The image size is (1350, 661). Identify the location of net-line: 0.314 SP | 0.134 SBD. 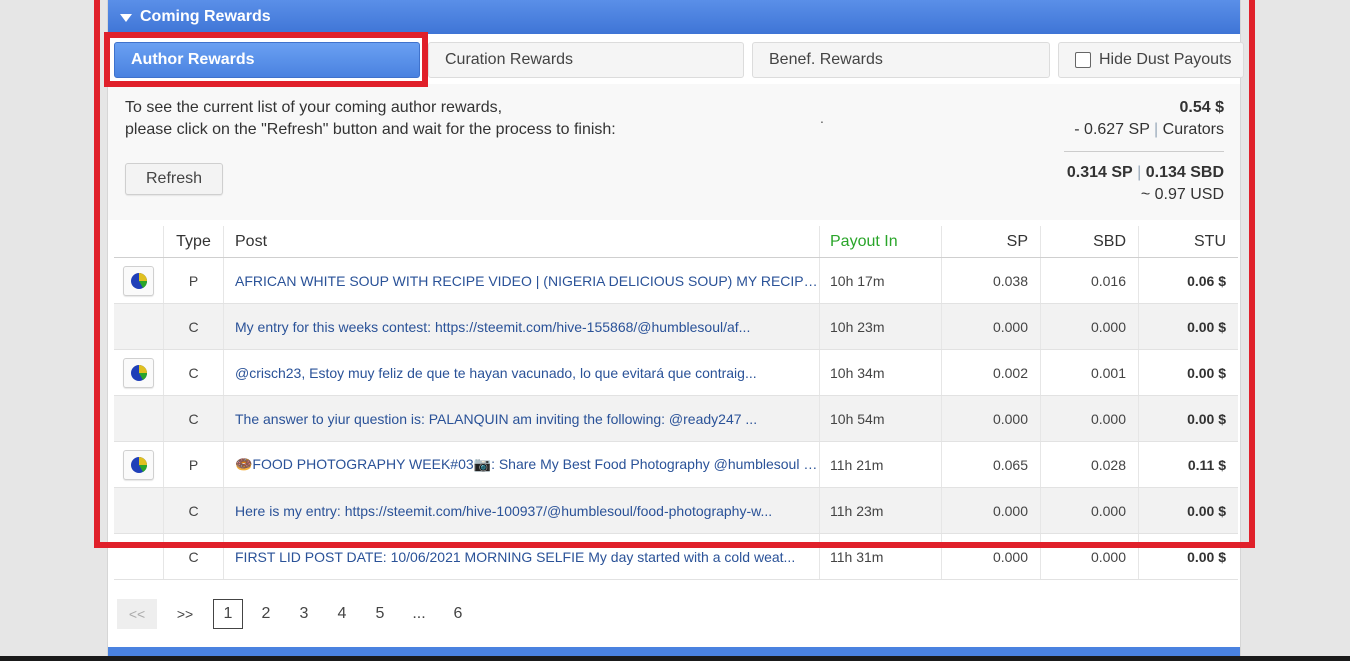
(1104, 173).